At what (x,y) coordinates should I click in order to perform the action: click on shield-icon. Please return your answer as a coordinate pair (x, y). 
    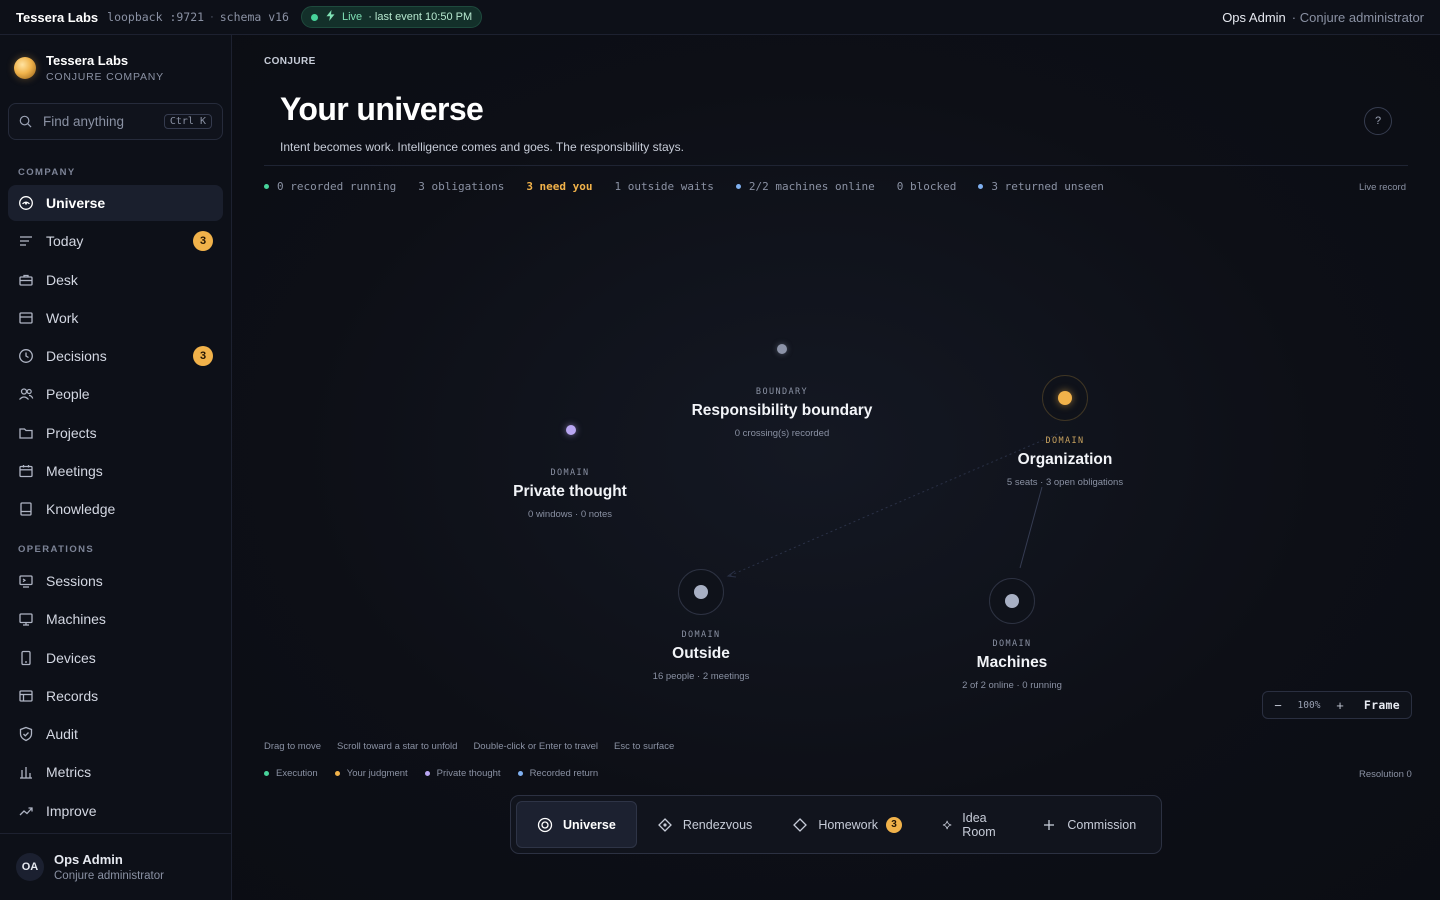
    Looking at the image, I should click on (26, 734).